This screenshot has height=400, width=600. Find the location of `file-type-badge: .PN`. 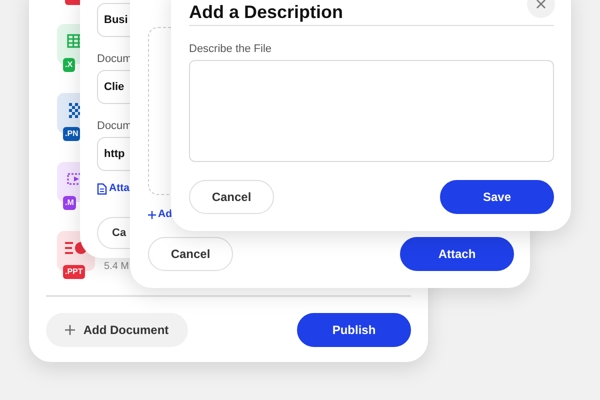

file-type-badge: .PN is located at coordinates (71, 134).